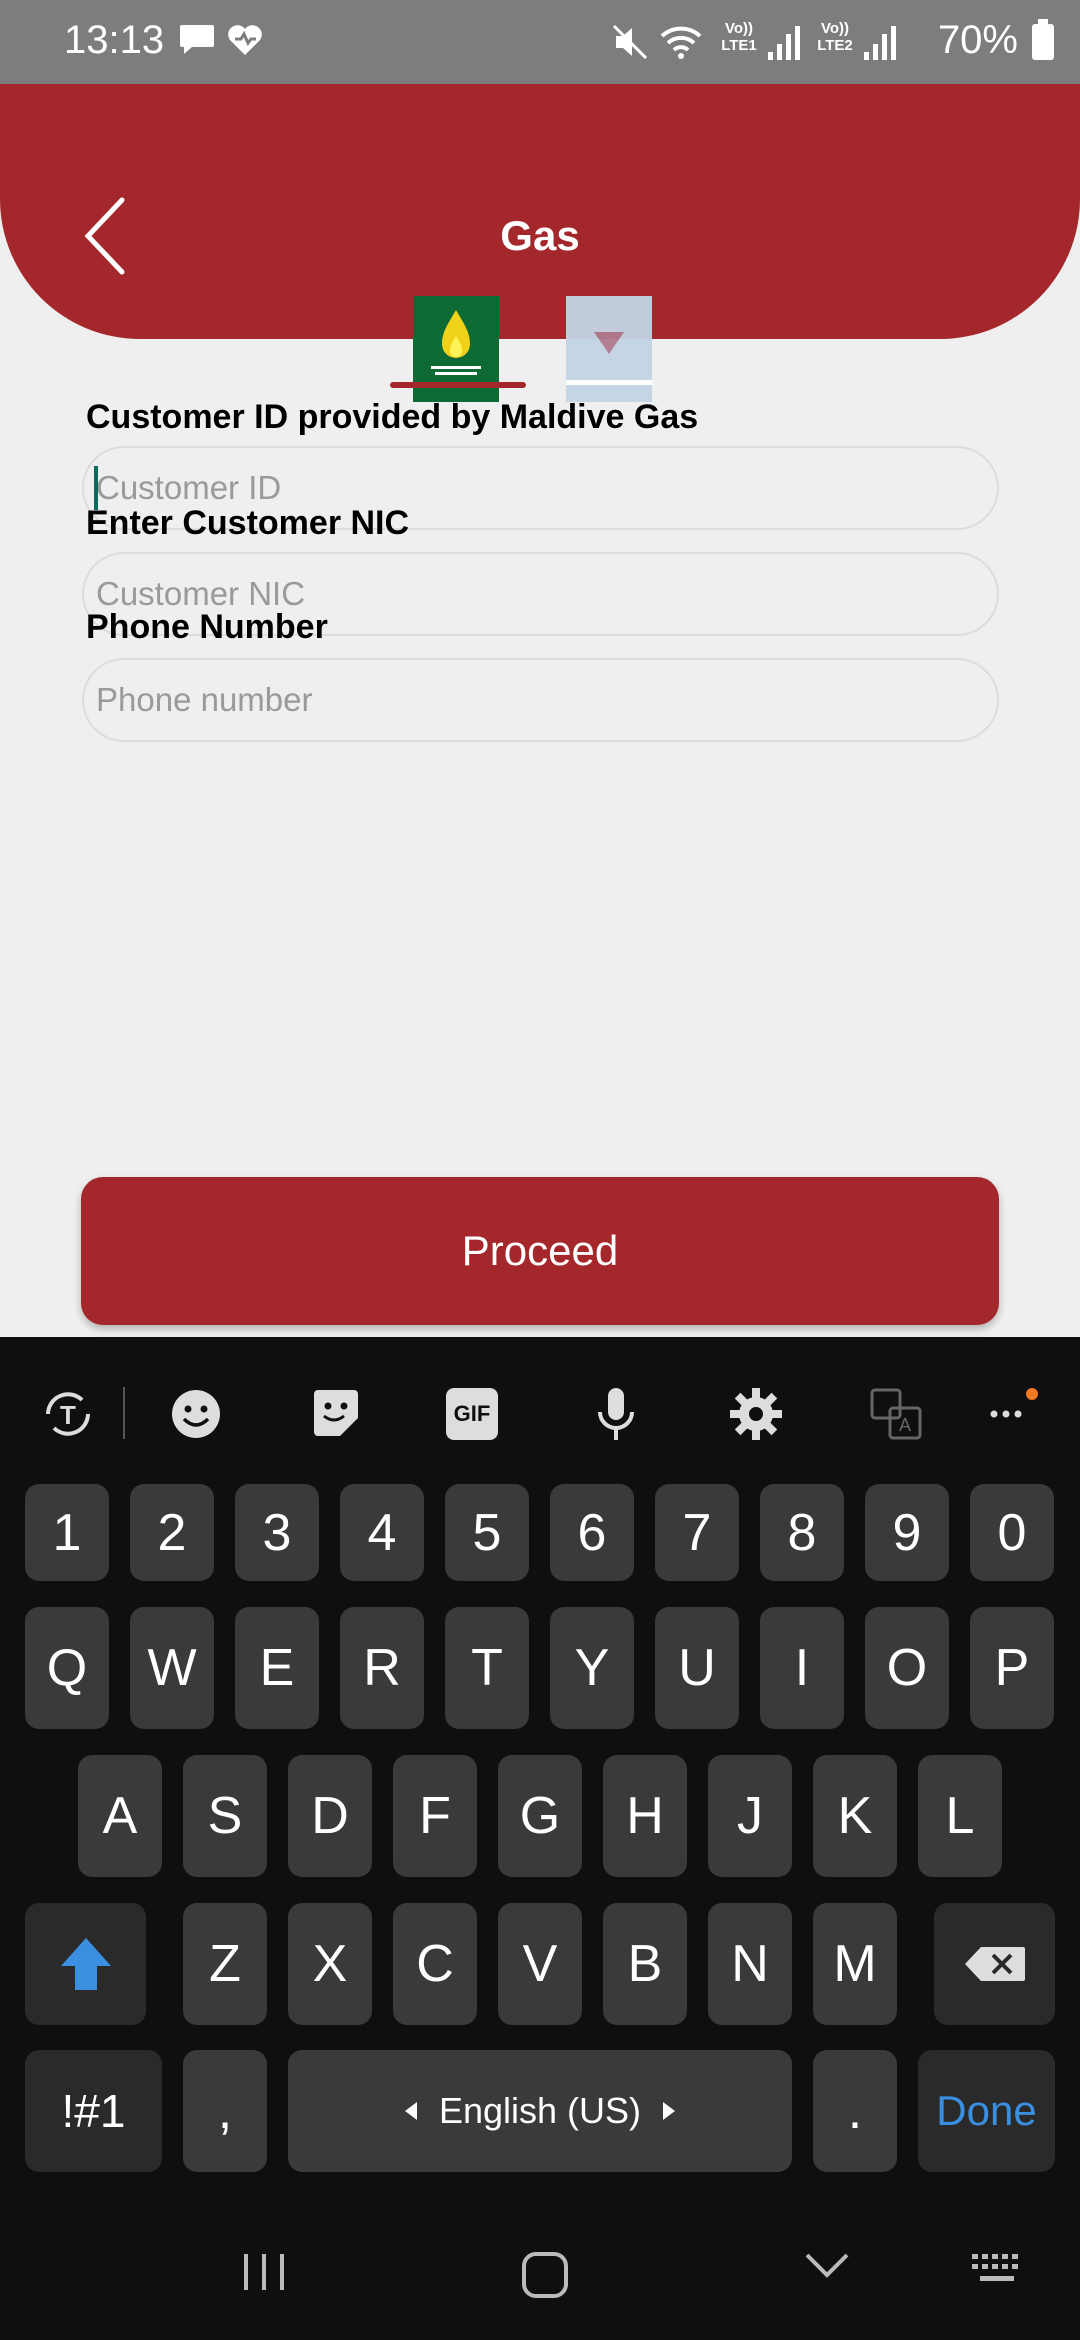  Describe the element at coordinates (264, 2272) in the screenshot. I see `recent-apps-icon` at that location.